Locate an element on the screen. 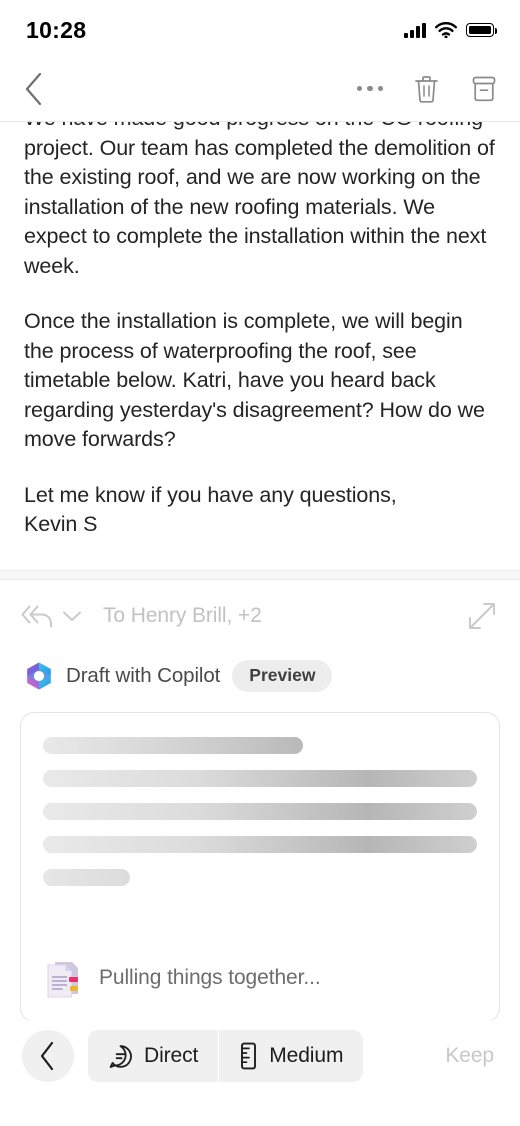 The width and height of the screenshot is (520, 1126). copilot-title: Draft with Copilot is located at coordinates (143, 675).